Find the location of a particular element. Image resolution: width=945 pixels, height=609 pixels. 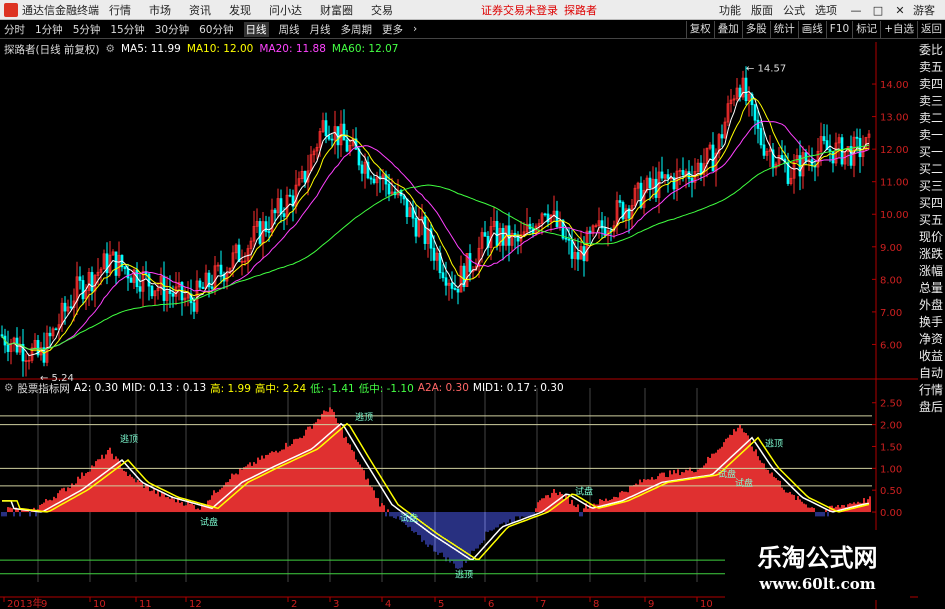

period-1min: 1分钟 is located at coordinates (49, 29).